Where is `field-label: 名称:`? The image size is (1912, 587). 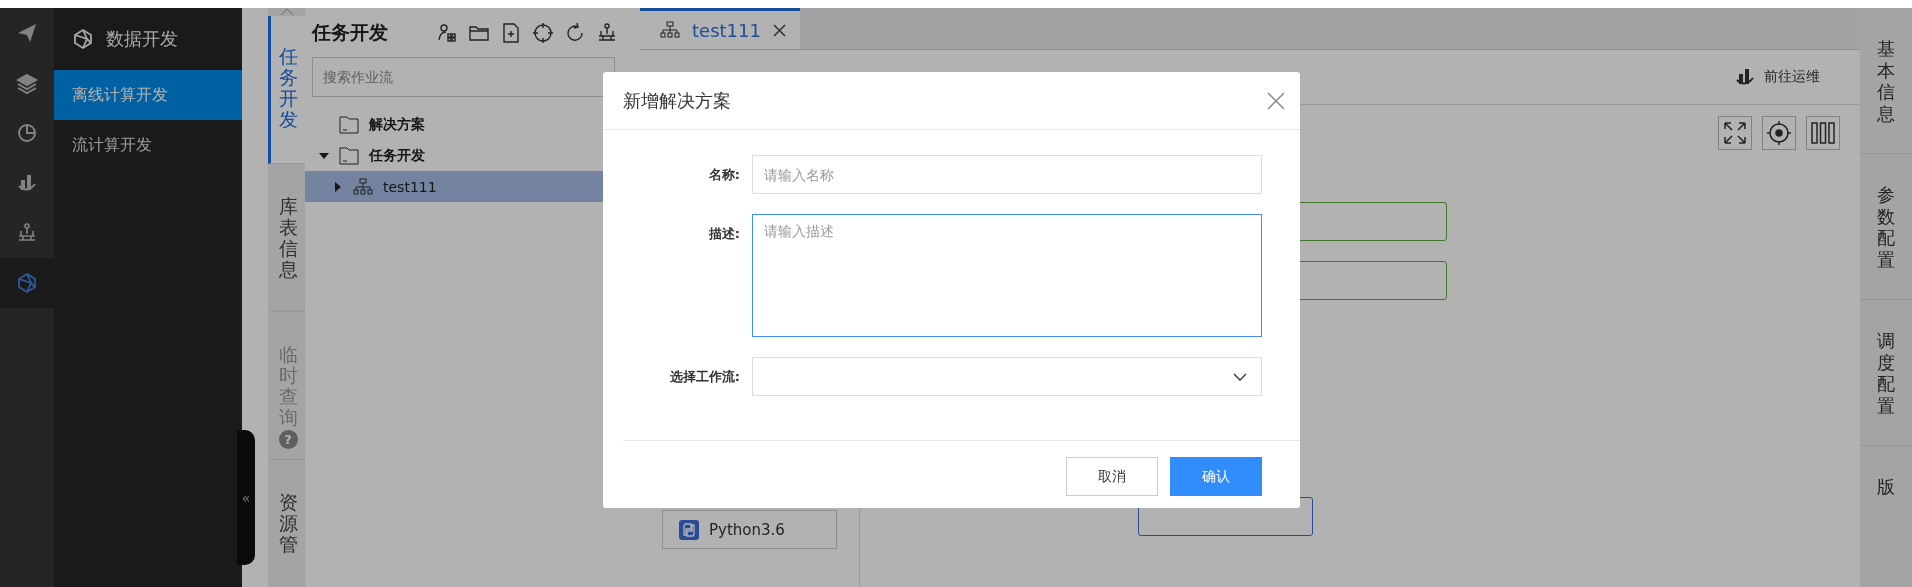 field-label: 名称: is located at coordinates (723, 175).